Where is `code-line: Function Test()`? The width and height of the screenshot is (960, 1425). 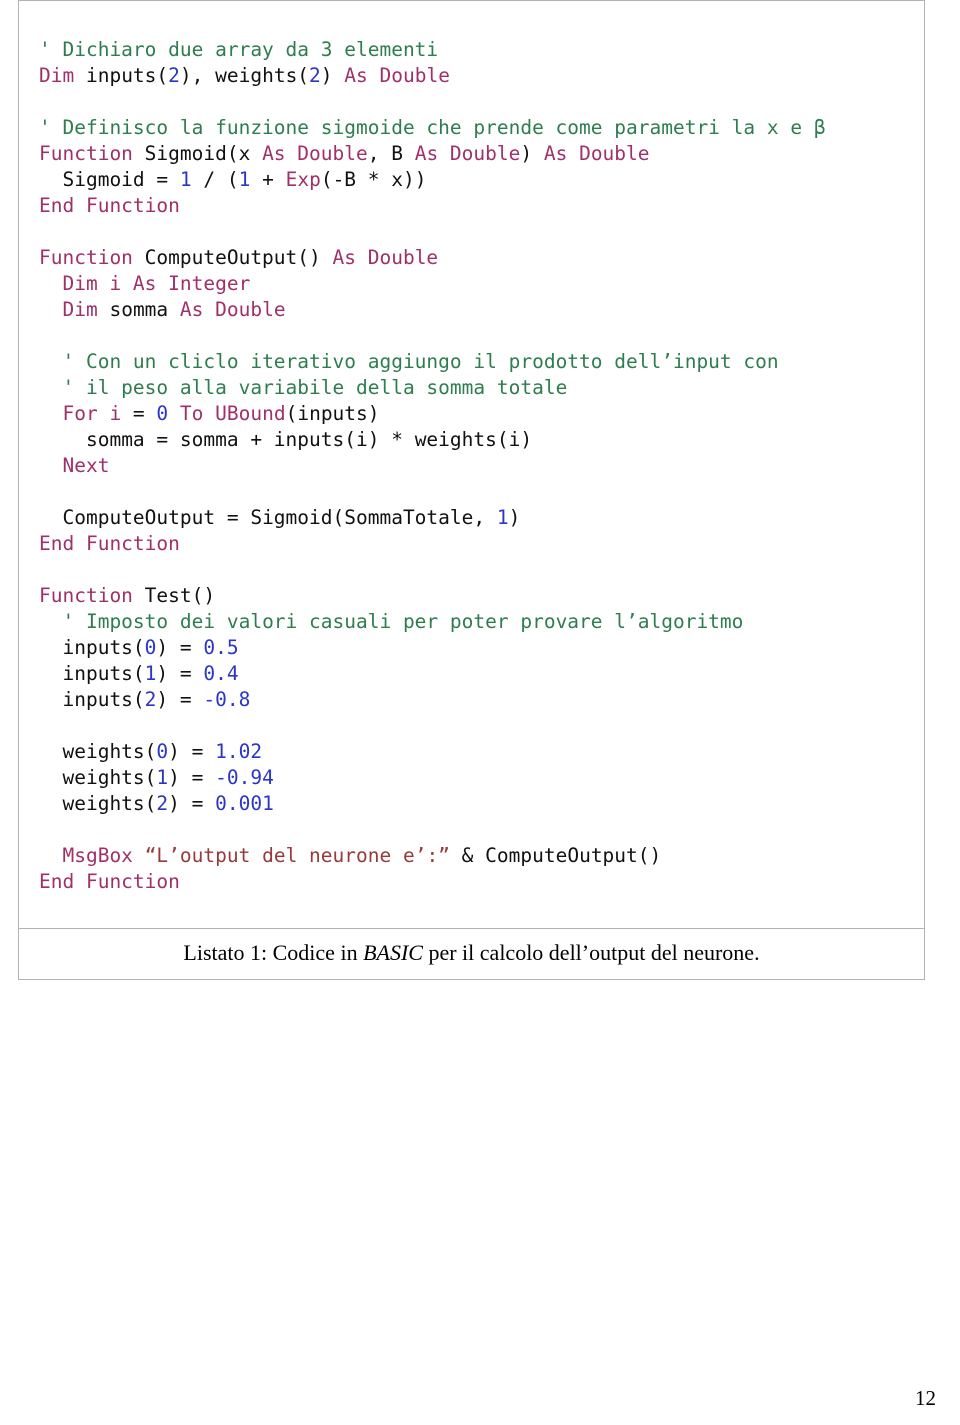
code-line: Function Test() is located at coordinates (481, 596).